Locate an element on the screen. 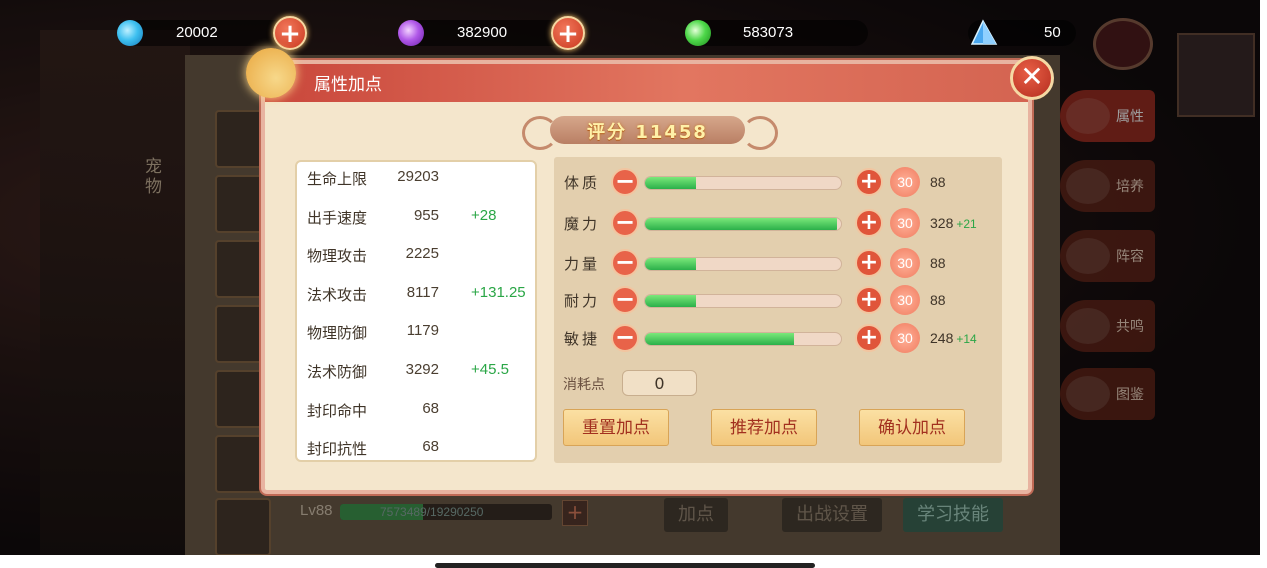 This screenshot has width=1267, height=568. attribute-row-magic: 魔力 − + 30 328 +21 is located at coordinates (778, 223).